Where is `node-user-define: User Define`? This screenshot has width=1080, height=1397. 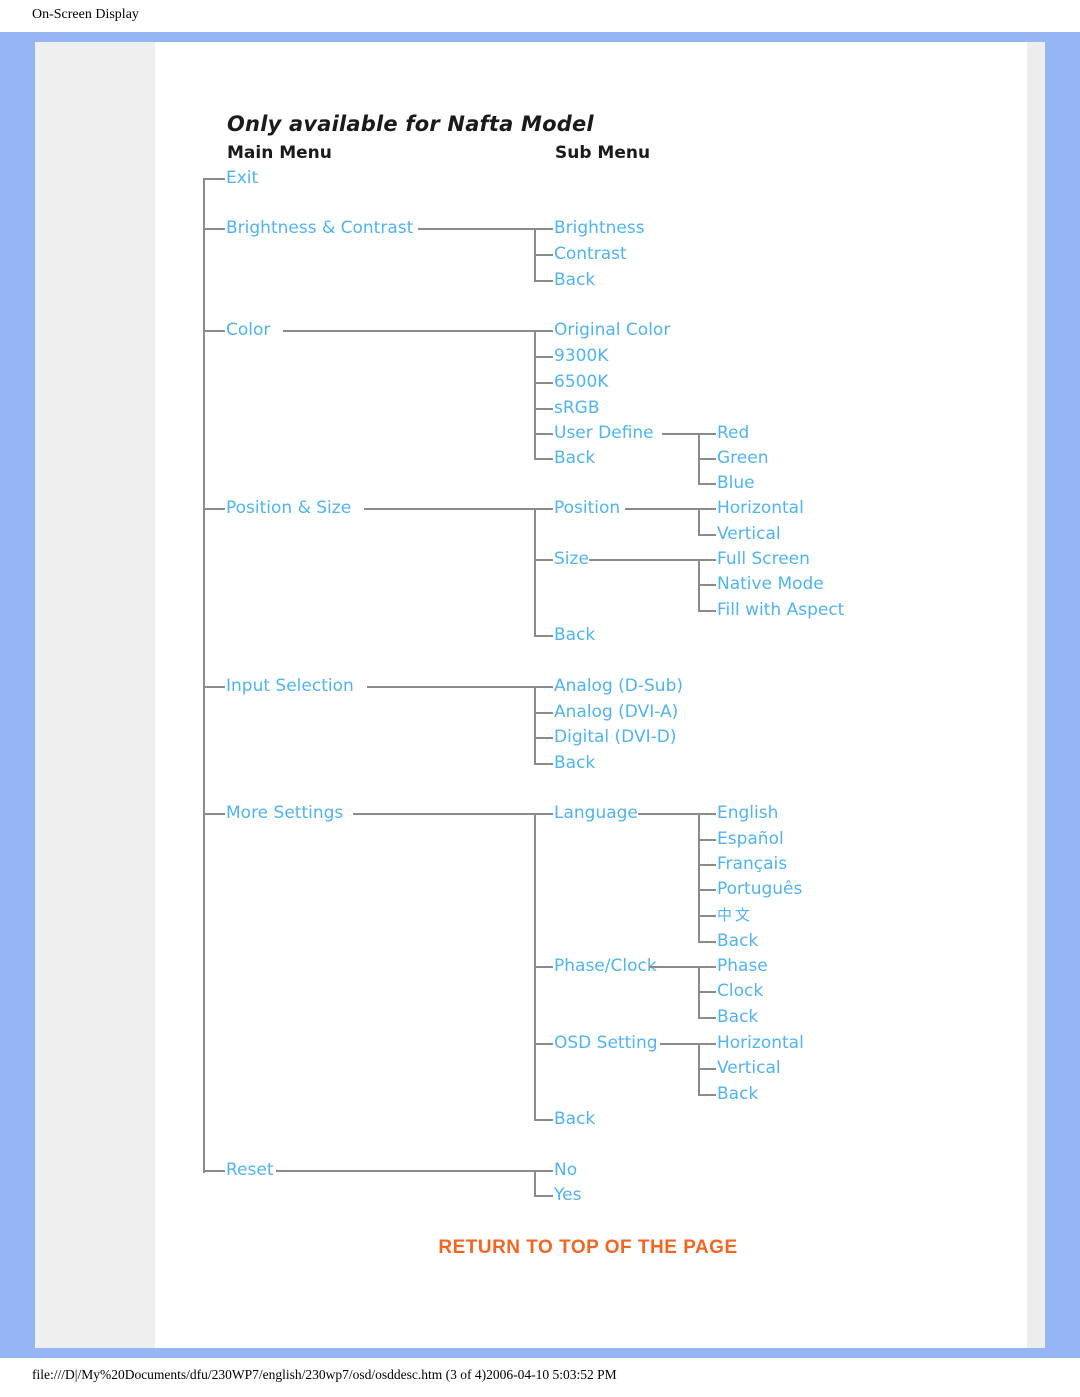
node-user-define: User Define is located at coordinates (604, 433).